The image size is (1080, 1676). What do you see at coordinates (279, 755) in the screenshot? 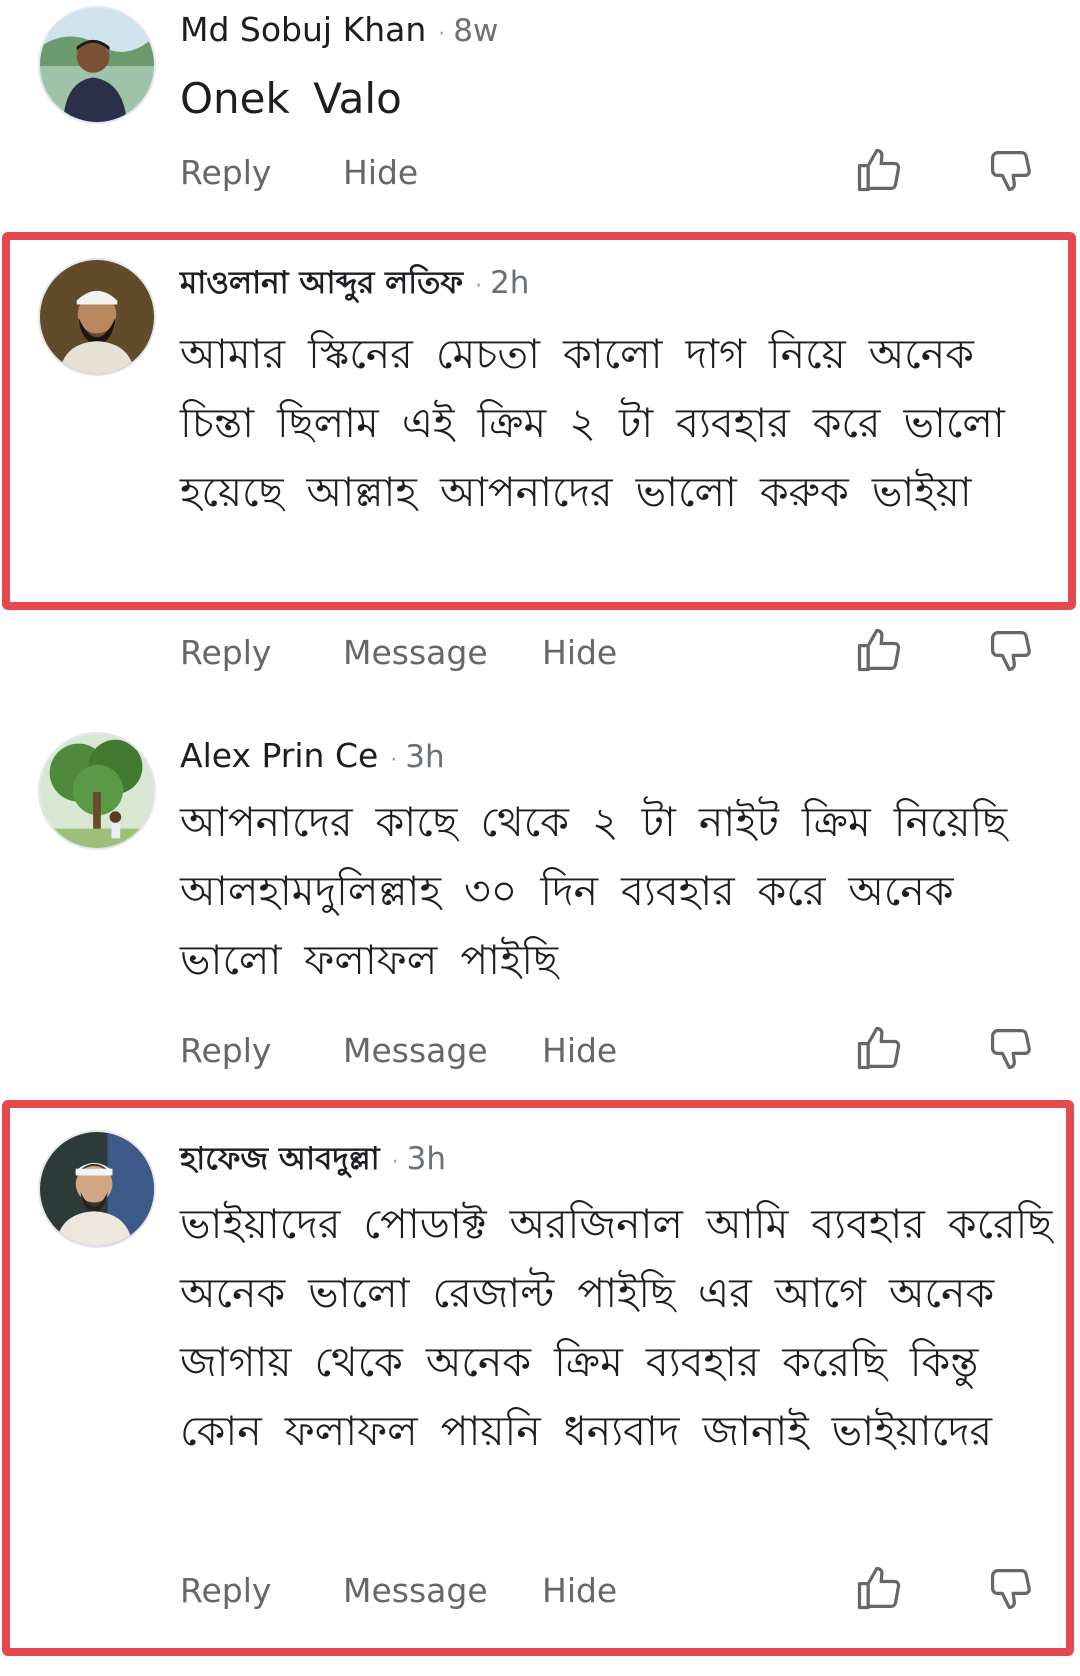
I see `author-name: Alex Prin Ce` at bounding box center [279, 755].